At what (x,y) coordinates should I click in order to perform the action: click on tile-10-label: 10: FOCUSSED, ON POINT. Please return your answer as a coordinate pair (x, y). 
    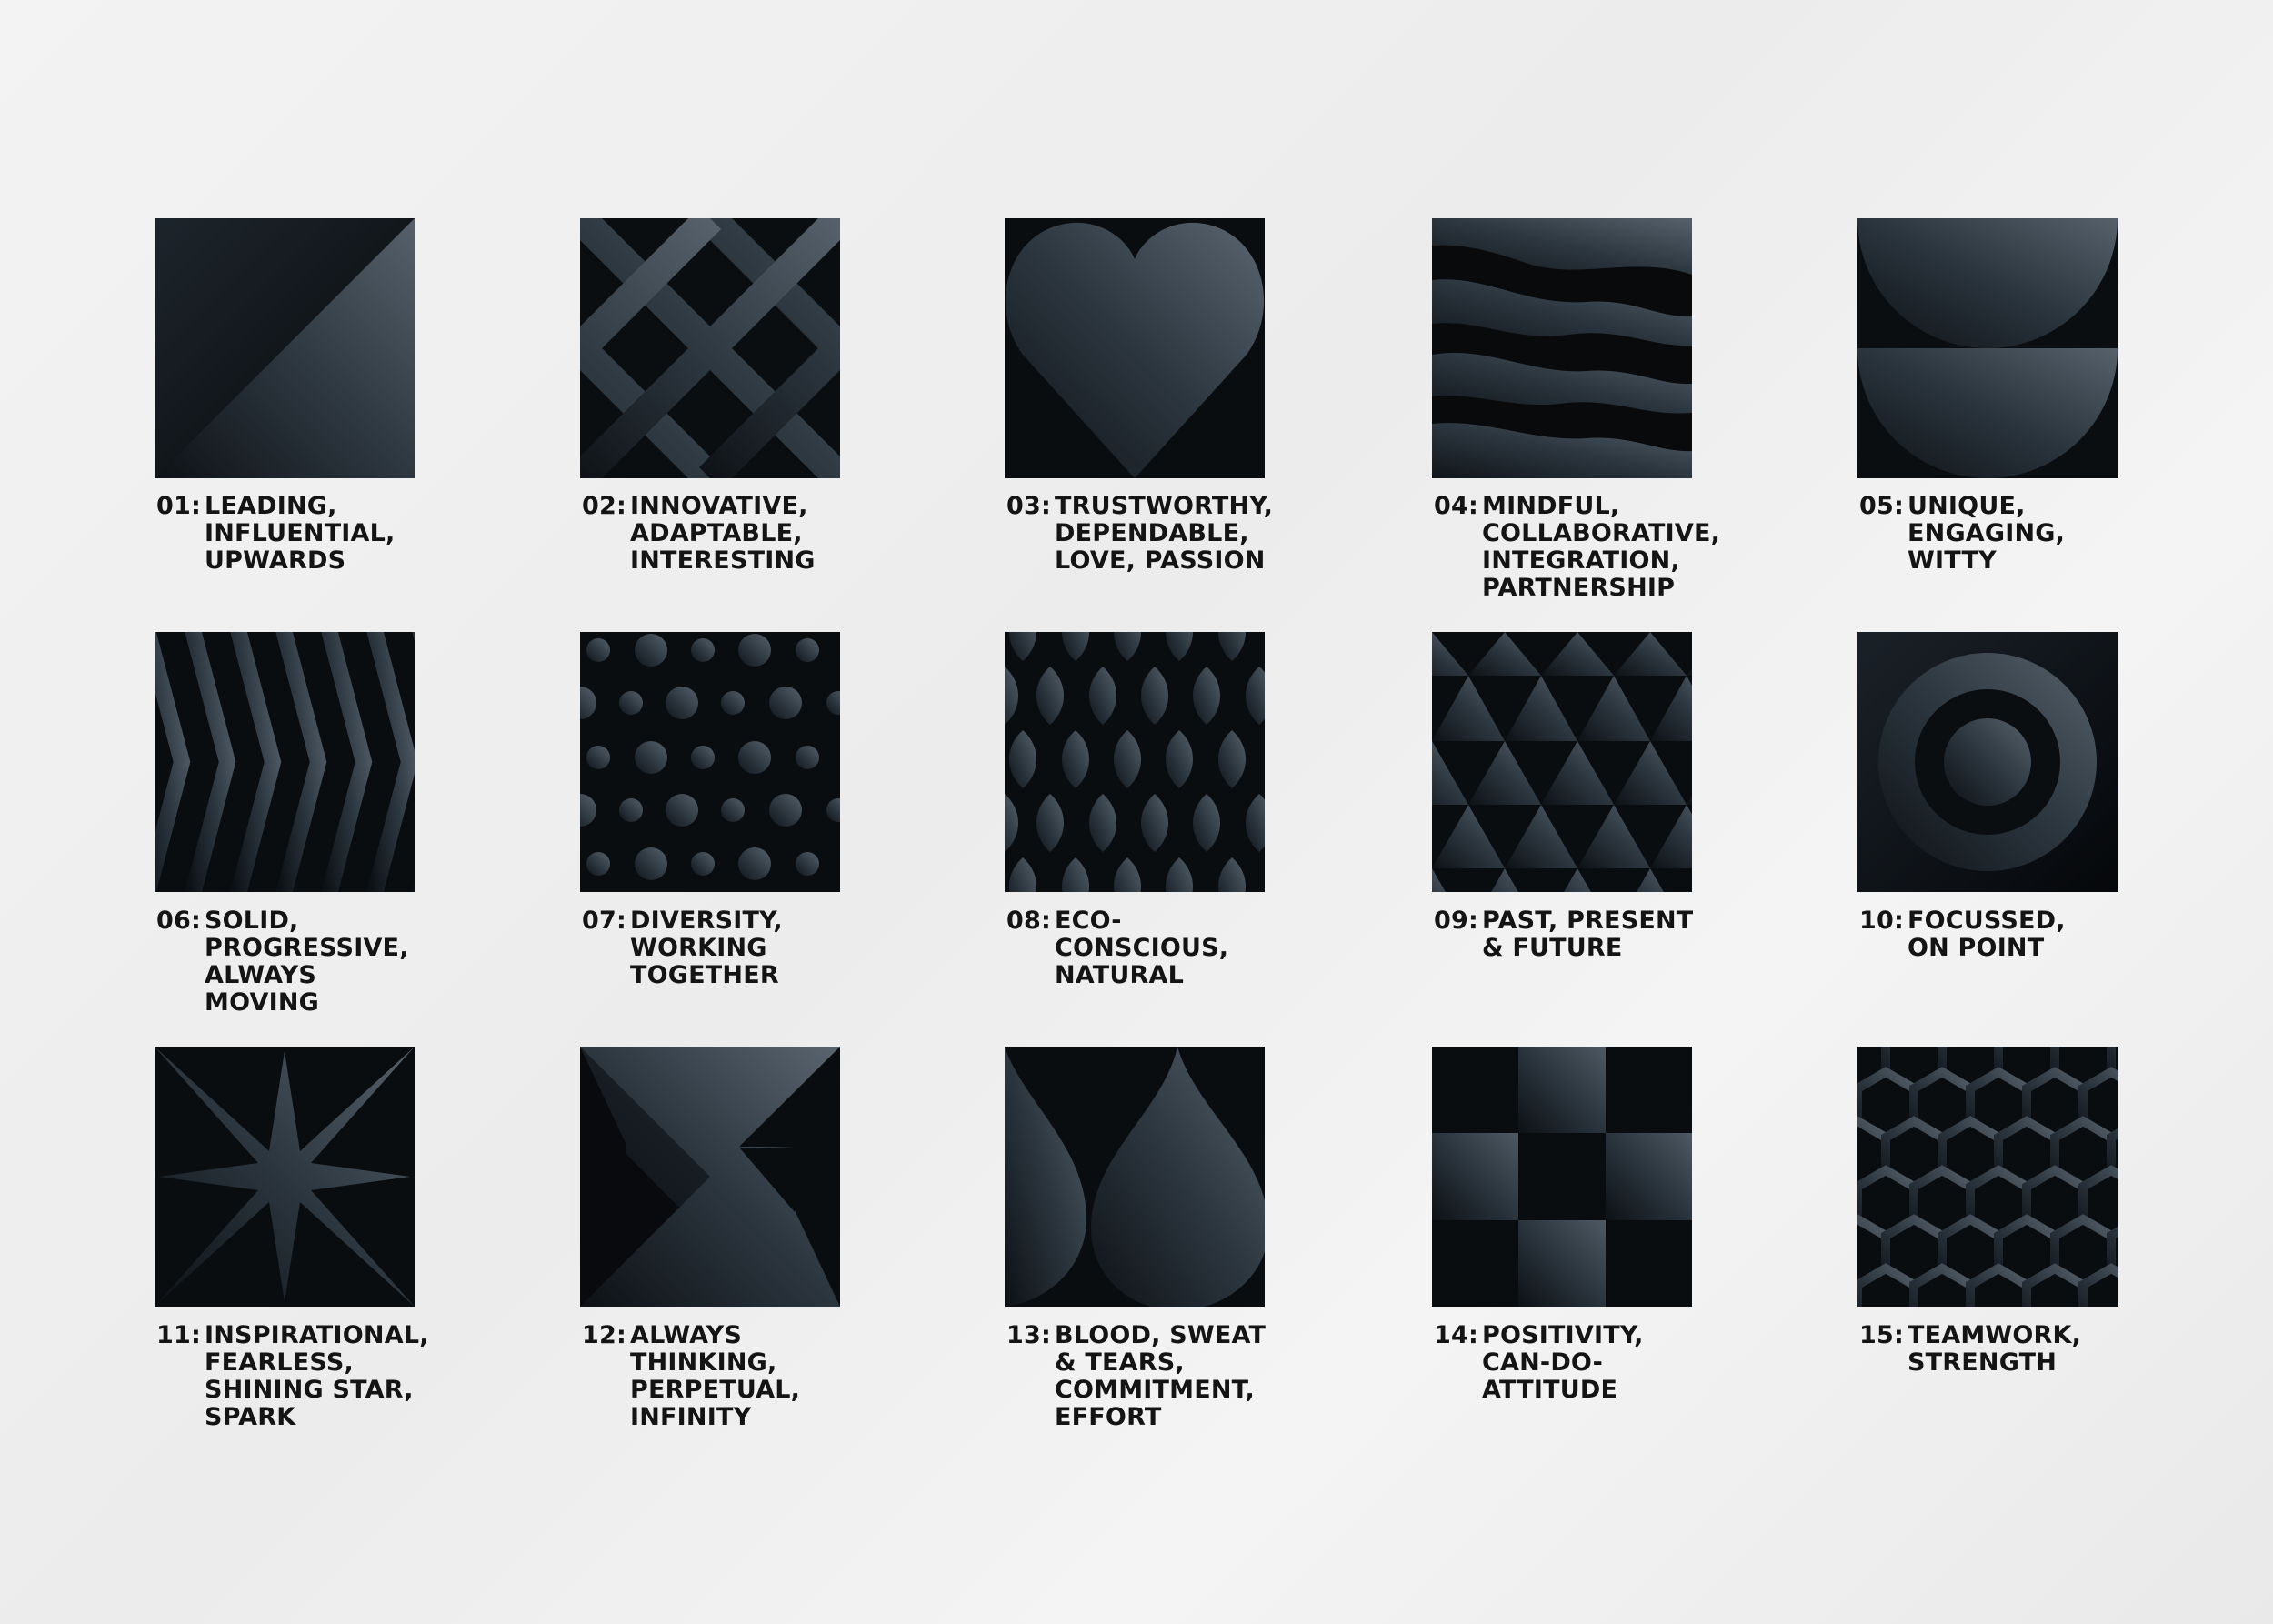
    Looking at the image, I should click on (1995, 934).